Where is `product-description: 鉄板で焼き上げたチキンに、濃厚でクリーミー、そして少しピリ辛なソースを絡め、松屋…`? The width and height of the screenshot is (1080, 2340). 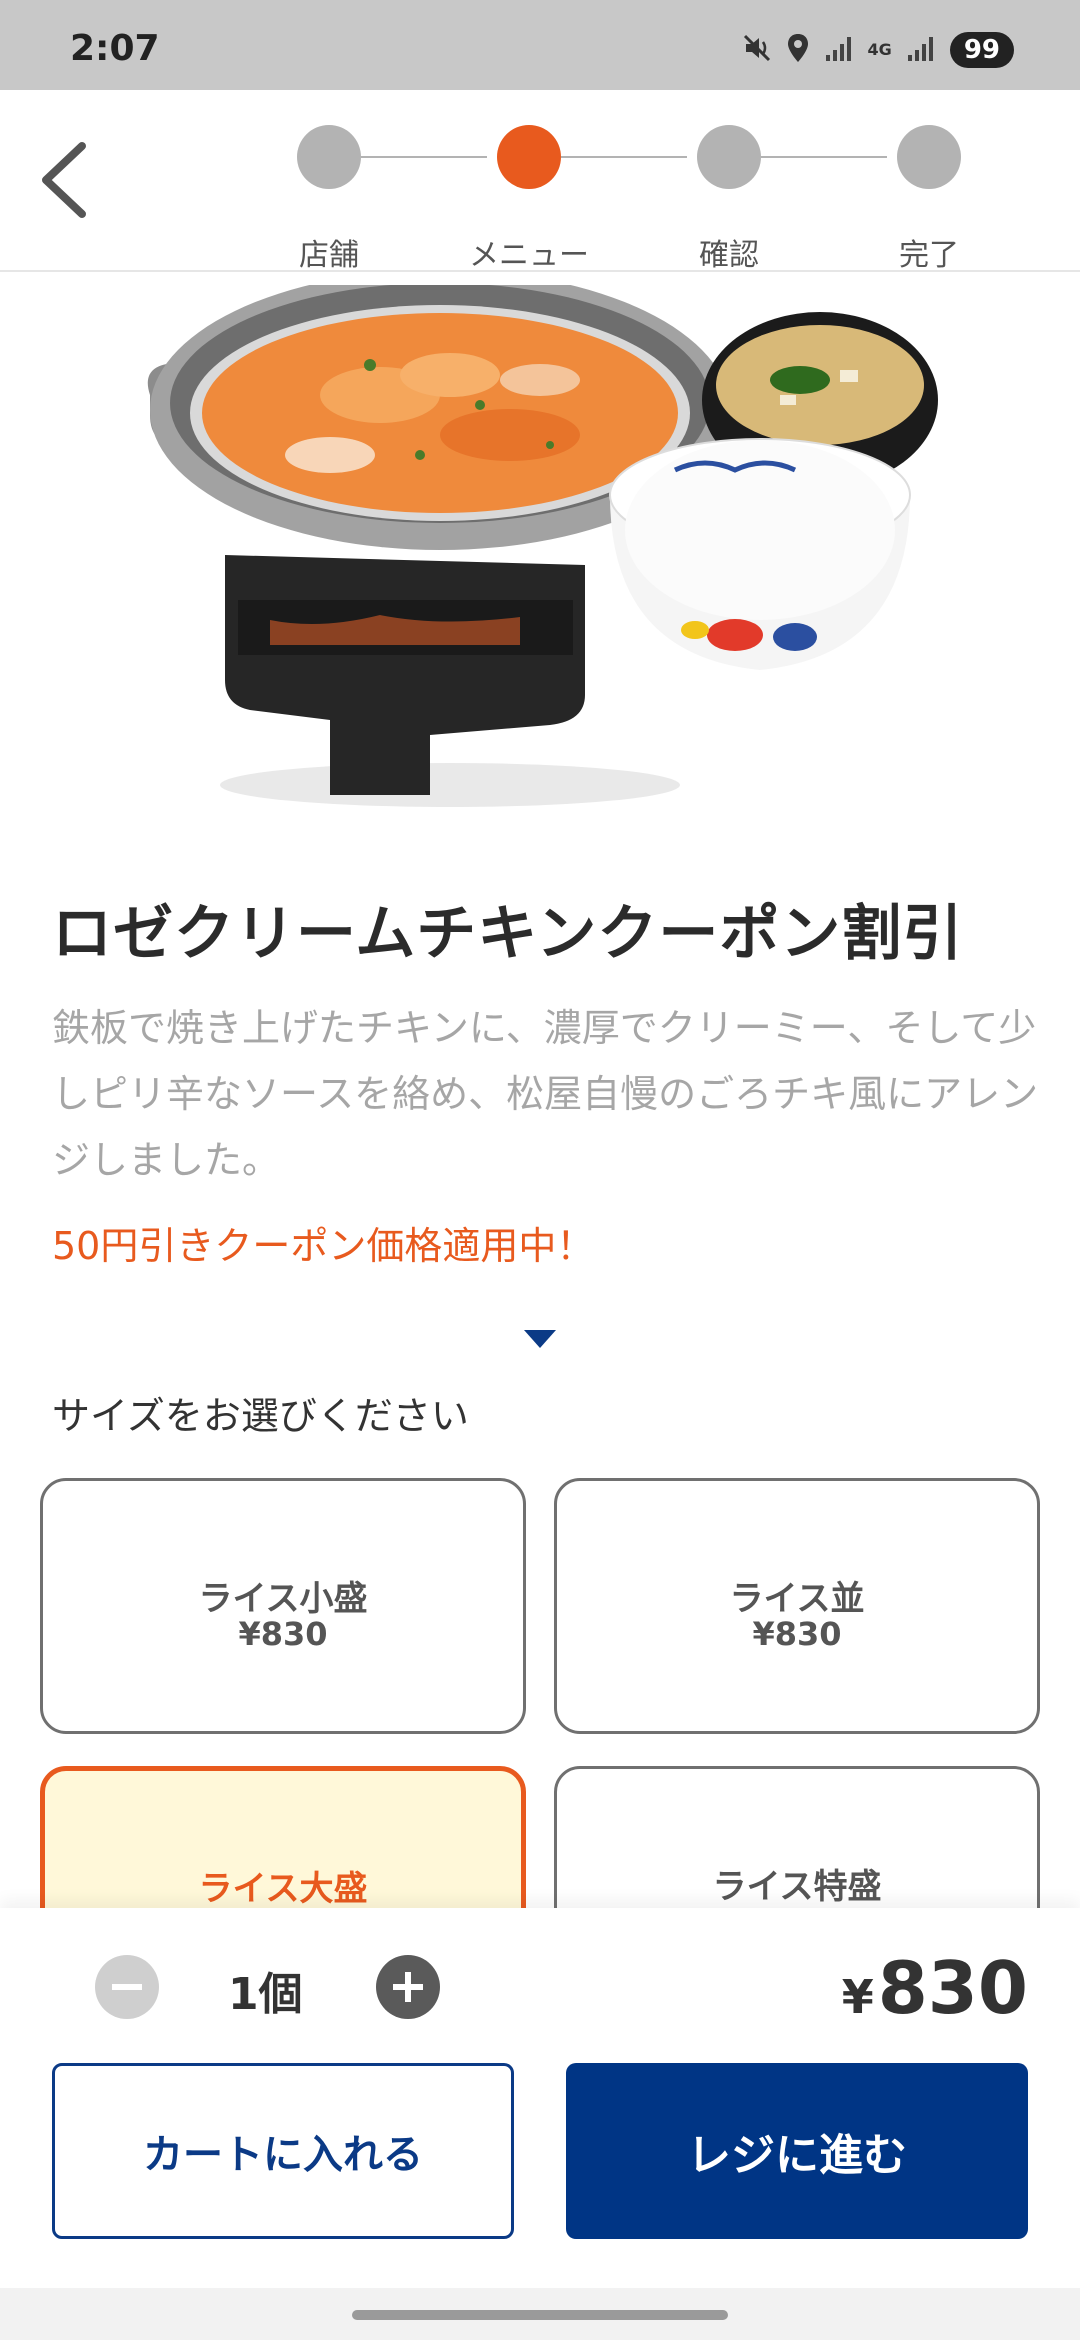 product-description: 鉄板で焼き上げたチキンに、濃厚でクリーミー、そして少しピリ辛なソースを絡め、松屋… is located at coordinates (545, 1094).